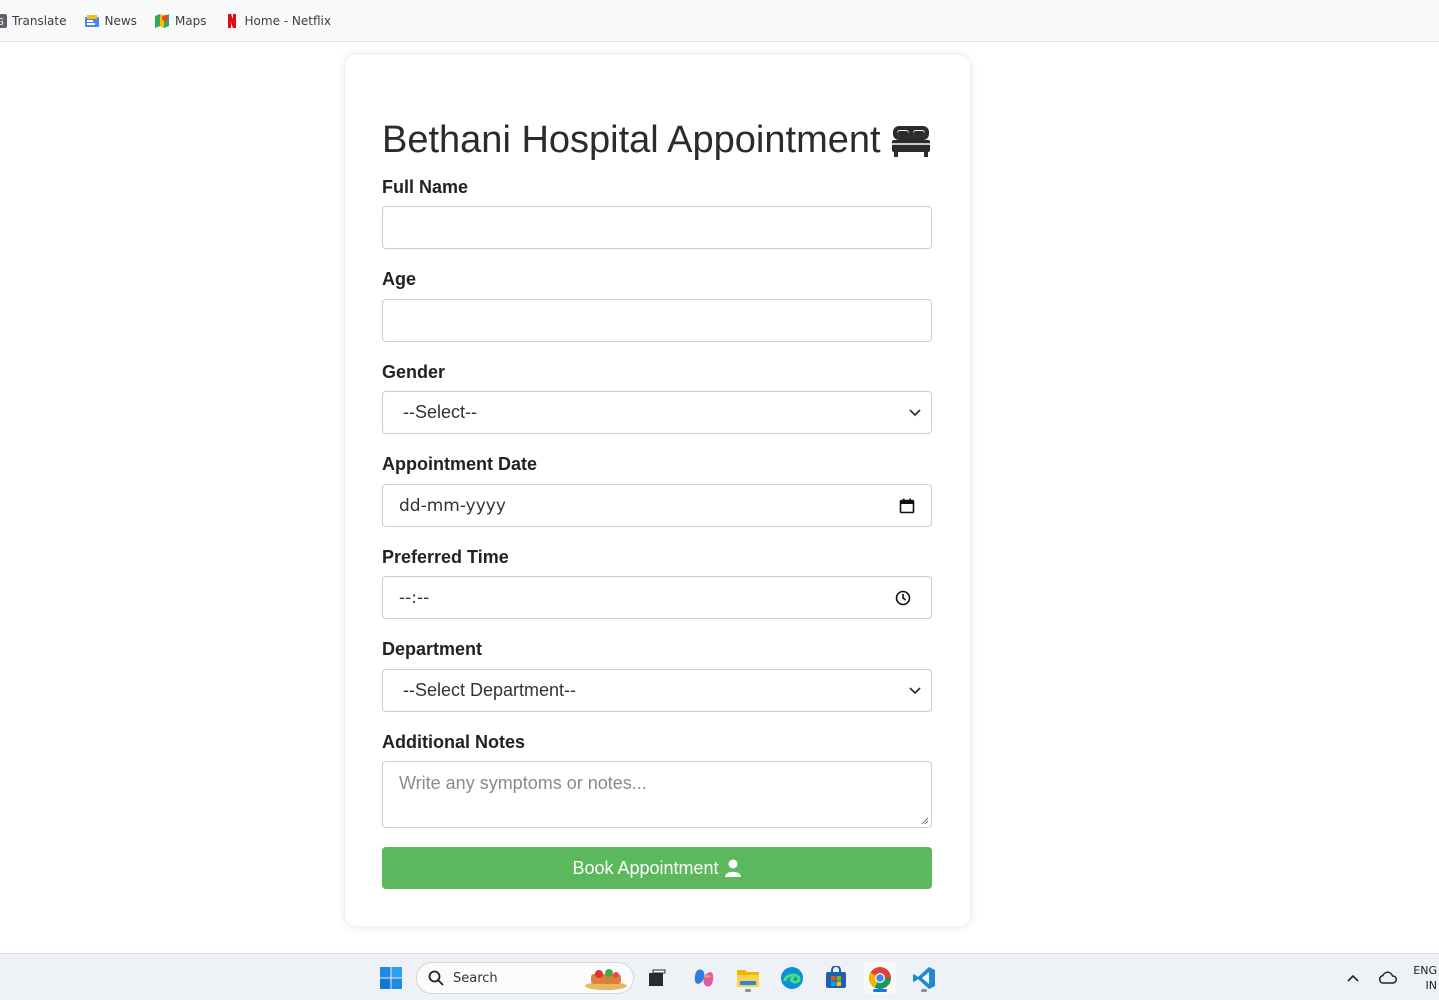 This screenshot has width=1439, height=1000. I want to click on translate-icon: G, so click(4, 21).